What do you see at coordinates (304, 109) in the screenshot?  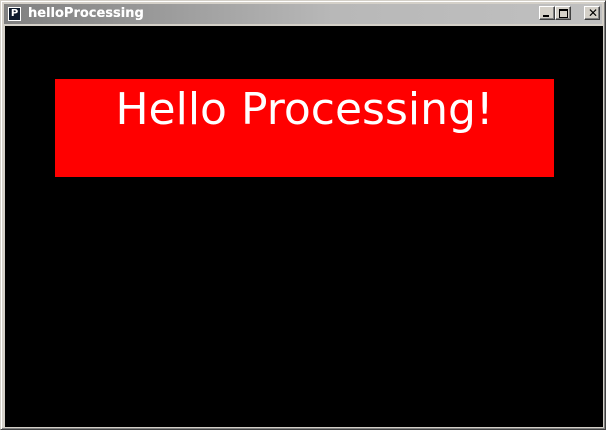 I see `banner-text: Hello Processing!` at bounding box center [304, 109].